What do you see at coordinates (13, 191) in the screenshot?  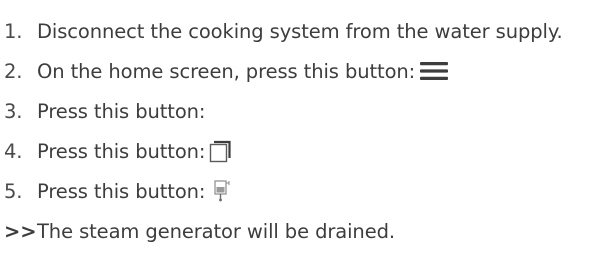 I see `step-number: 5.` at bounding box center [13, 191].